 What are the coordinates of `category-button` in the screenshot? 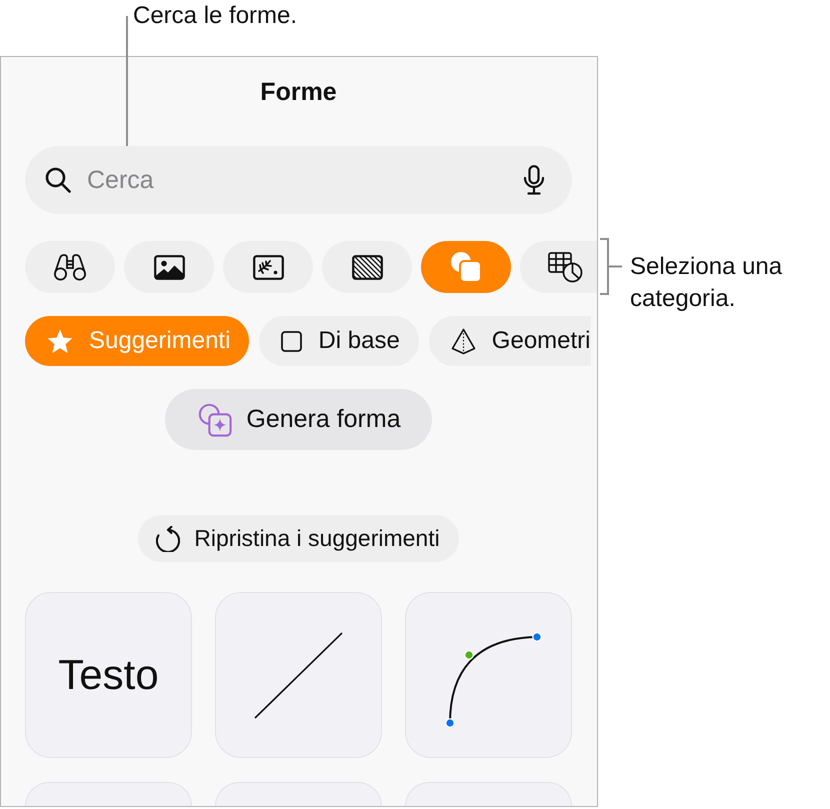 It's located at (558, 267).